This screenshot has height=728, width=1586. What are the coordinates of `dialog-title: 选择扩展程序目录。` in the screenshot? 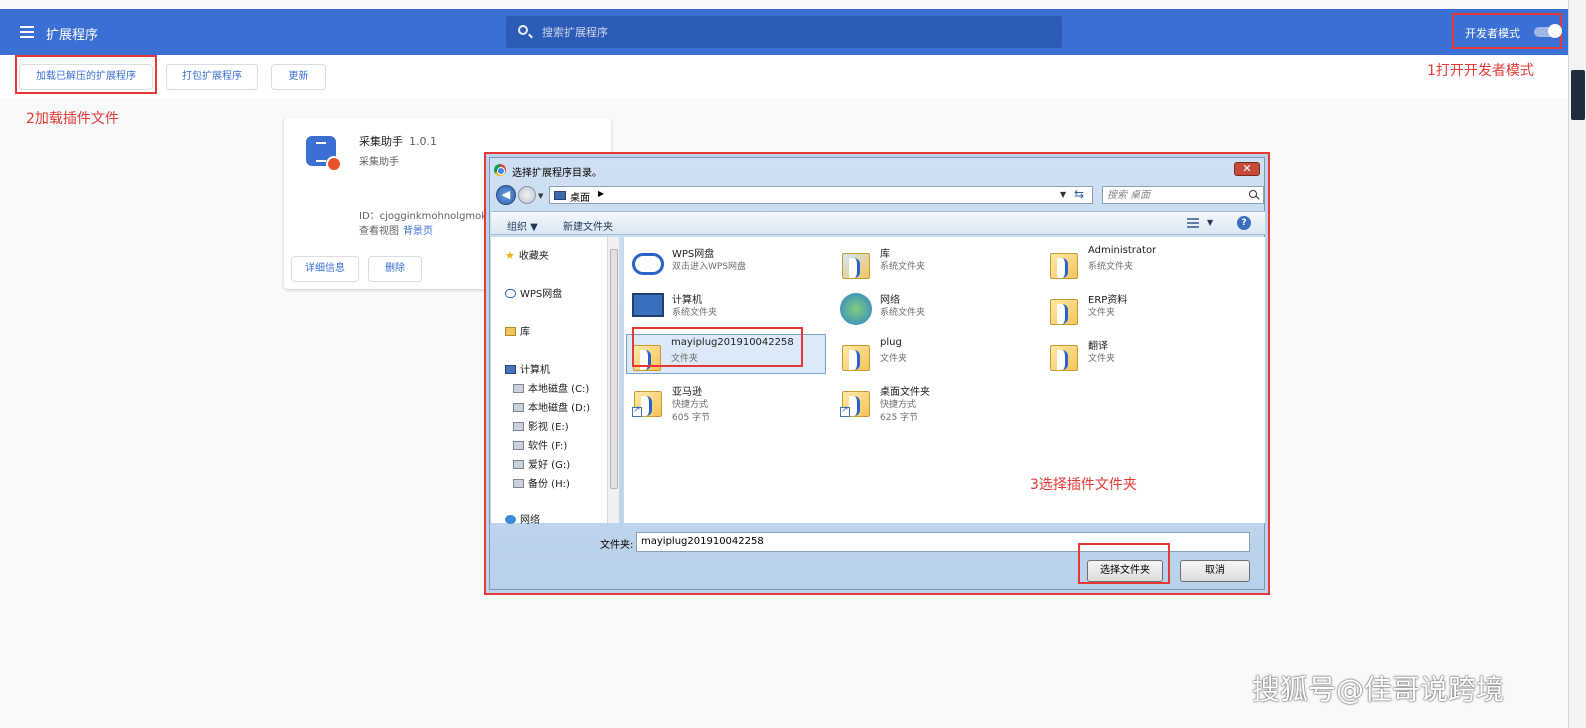 It's located at (557, 173).